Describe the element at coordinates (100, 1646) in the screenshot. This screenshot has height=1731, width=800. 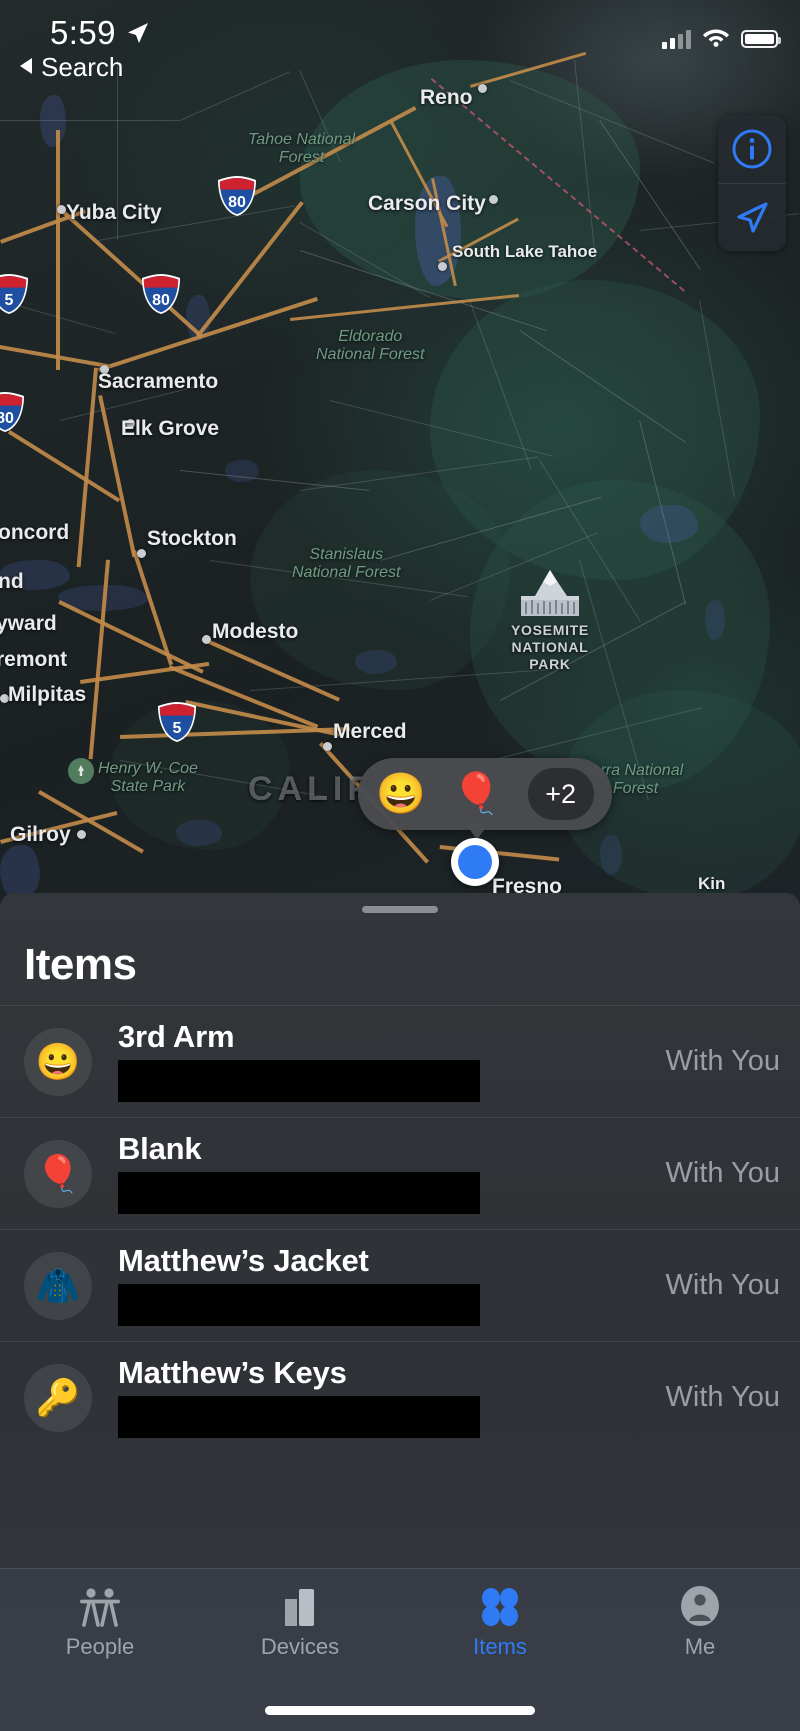
I see `tab-people-label: People` at that location.